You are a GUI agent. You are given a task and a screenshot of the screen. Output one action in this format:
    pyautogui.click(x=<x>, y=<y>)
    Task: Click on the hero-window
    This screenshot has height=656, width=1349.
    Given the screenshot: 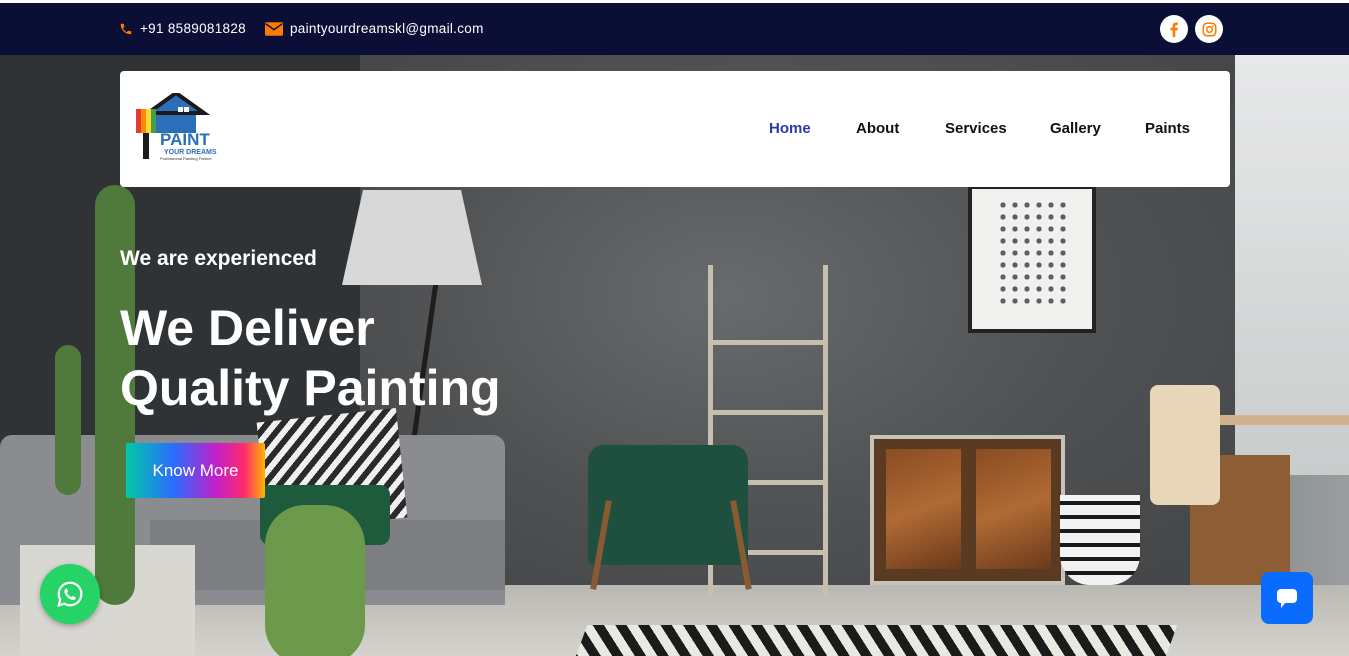 What is the action you would take?
    pyautogui.click(x=1292, y=265)
    